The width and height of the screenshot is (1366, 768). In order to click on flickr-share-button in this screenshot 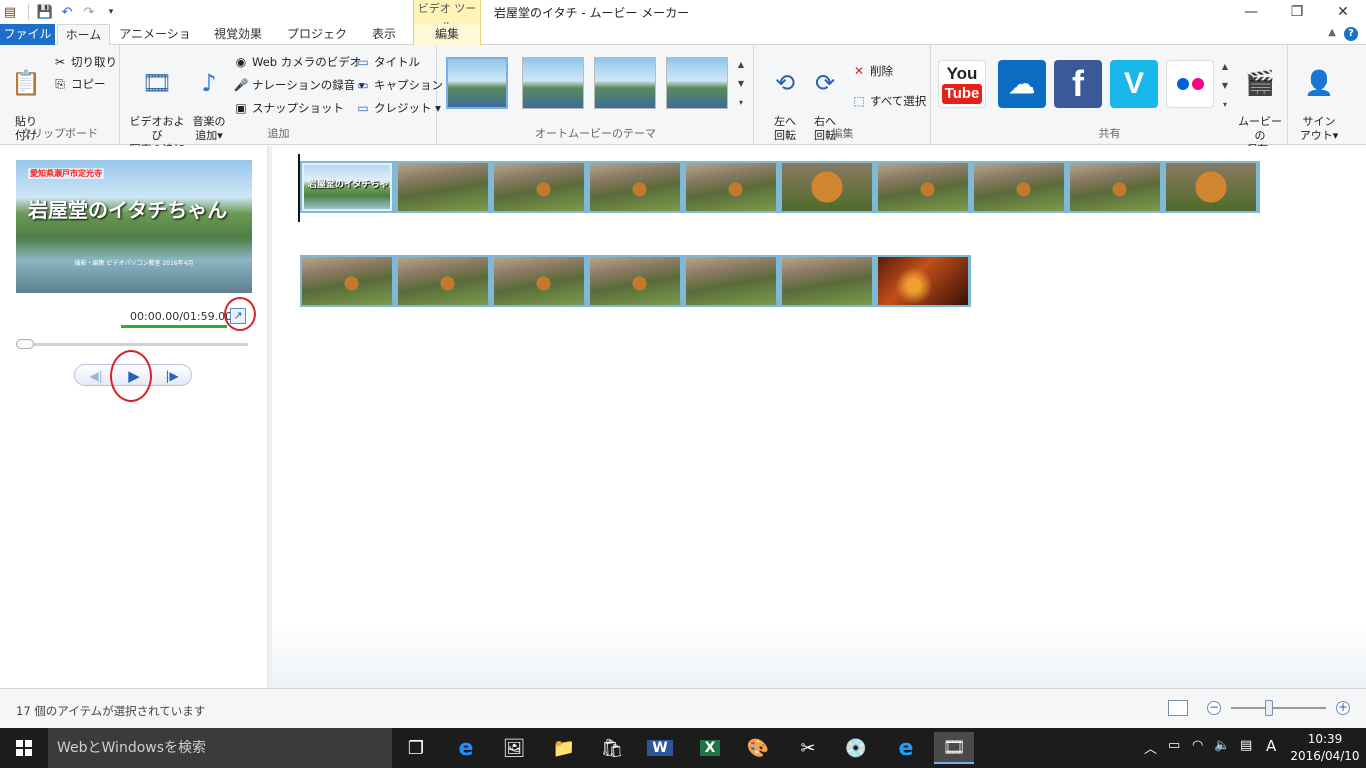, I will do `click(1190, 84)`.